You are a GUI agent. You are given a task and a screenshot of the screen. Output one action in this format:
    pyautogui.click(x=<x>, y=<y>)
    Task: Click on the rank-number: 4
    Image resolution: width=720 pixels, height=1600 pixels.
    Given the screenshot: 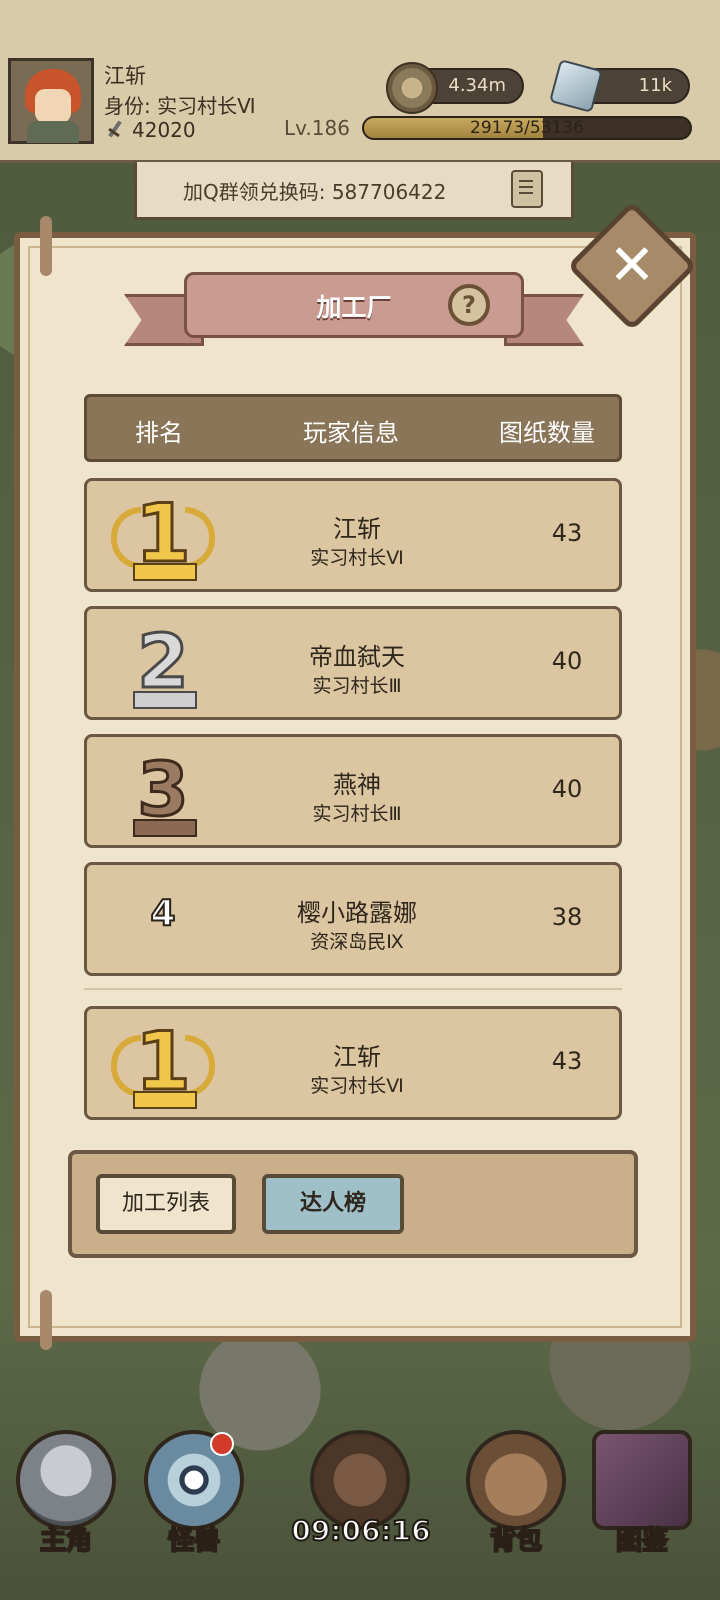 What is the action you would take?
    pyautogui.click(x=162, y=913)
    